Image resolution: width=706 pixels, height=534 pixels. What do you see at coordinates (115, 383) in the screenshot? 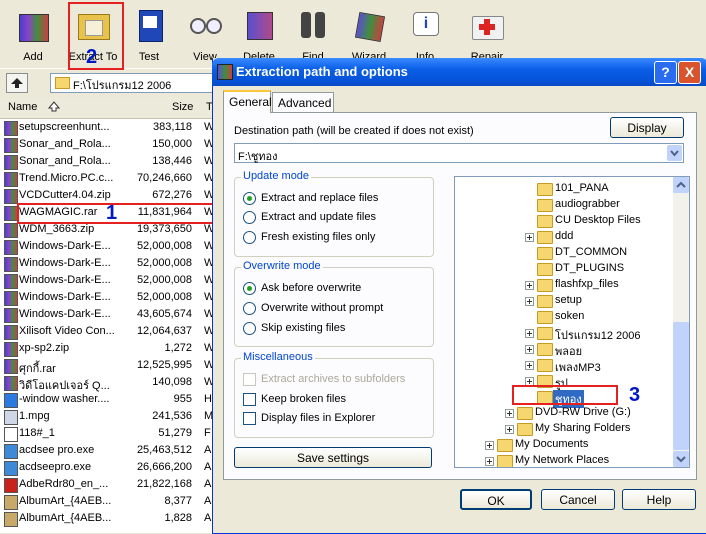
I see `file-row: วิดีโอแคปเจอร์ Q... 140,098 W` at bounding box center [115, 383].